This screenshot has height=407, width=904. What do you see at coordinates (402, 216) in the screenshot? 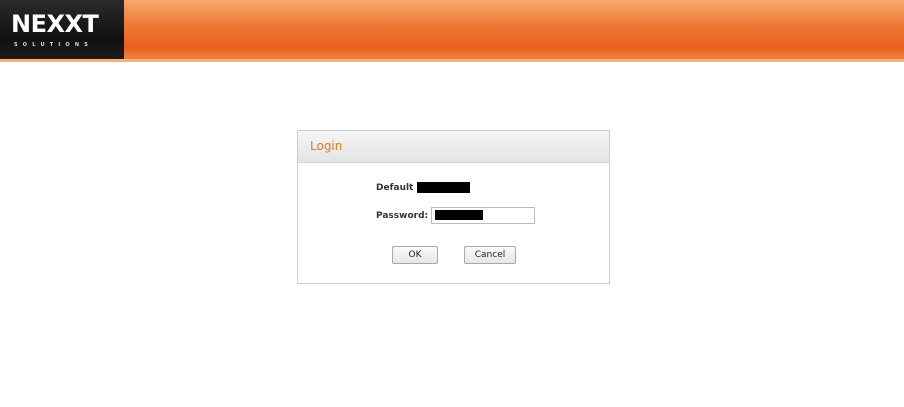
I see `password-label: Password:` at bounding box center [402, 216].